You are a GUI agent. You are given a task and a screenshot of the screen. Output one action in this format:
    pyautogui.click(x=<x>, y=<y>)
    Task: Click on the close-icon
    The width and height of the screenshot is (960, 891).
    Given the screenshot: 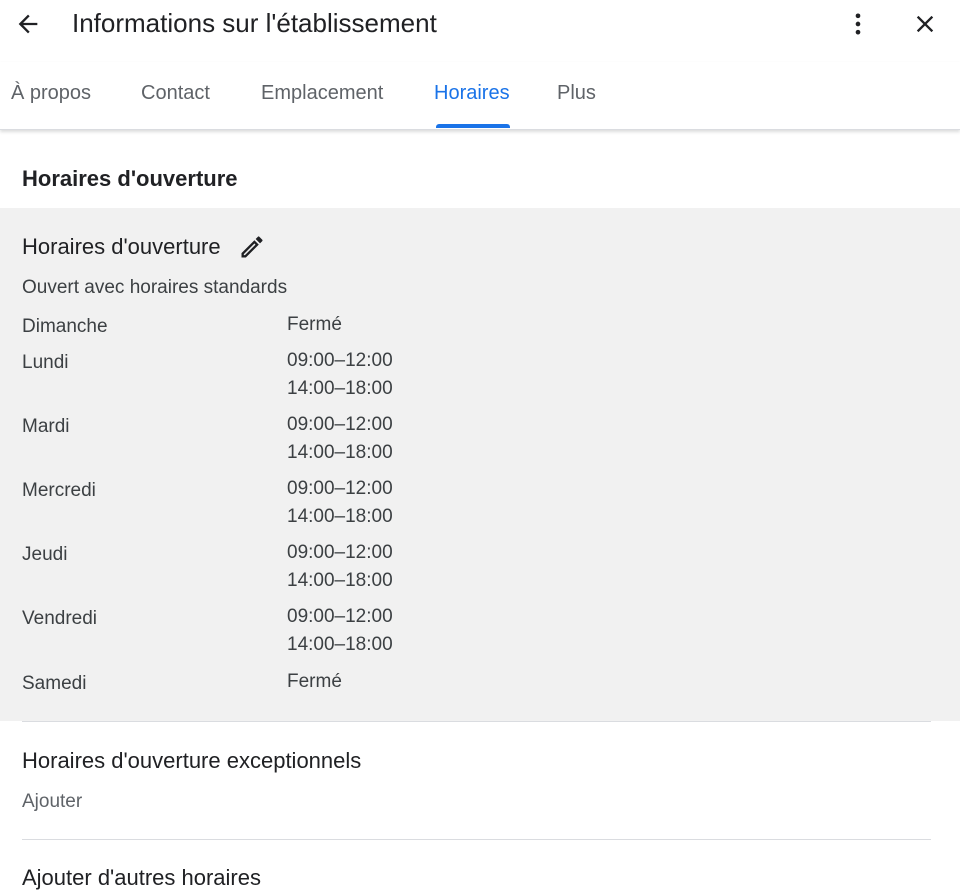 What is the action you would take?
    pyautogui.click(x=925, y=24)
    